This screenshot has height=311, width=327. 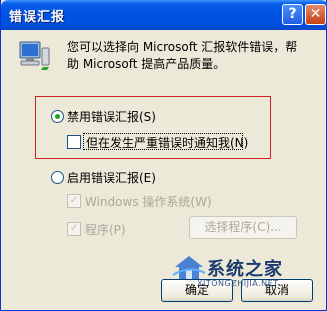 What do you see at coordinates (57, 116) in the screenshot?
I see `disable-reporting-radio` at bounding box center [57, 116].